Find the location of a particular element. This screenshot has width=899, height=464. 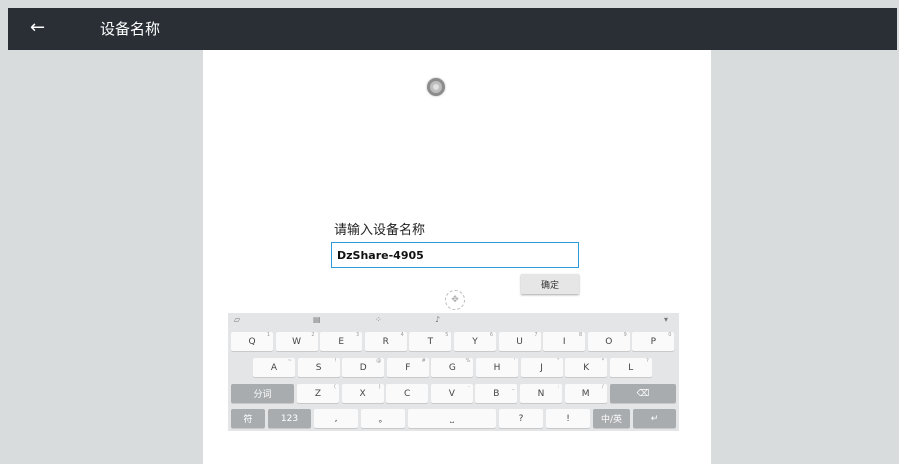

keyboard-toolbar: ▱ ▤ ⁘ ♪ ▾ is located at coordinates (453, 320).